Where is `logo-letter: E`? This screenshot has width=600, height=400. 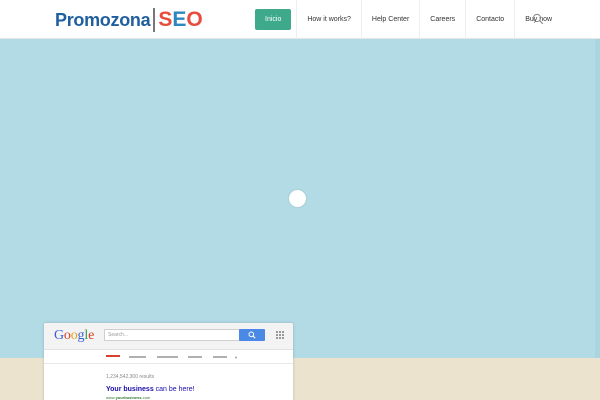 logo-letter: E is located at coordinates (179, 19).